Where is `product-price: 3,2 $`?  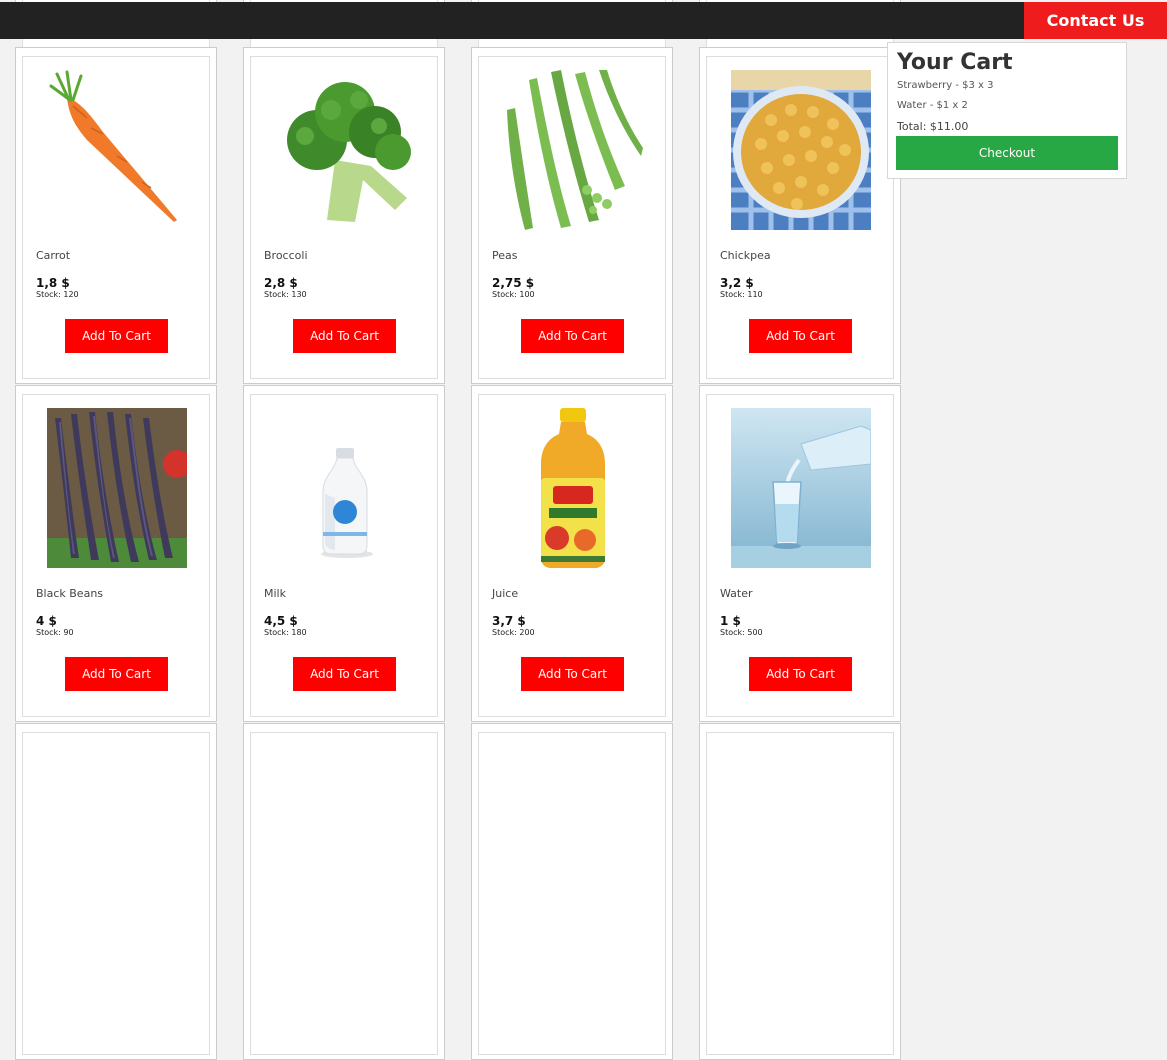
product-price: 3,2 $ is located at coordinates (737, 283).